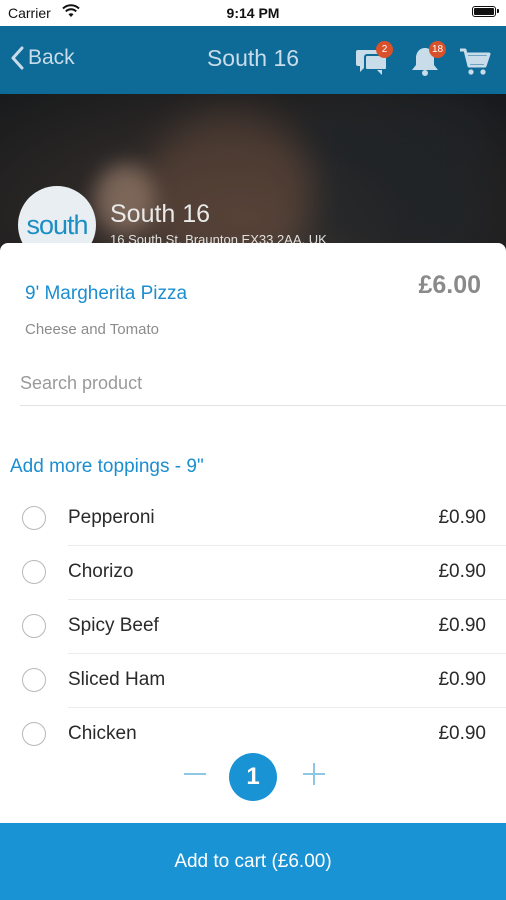 The height and width of the screenshot is (900, 506). I want to click on plus-icon, so click(314, 774).